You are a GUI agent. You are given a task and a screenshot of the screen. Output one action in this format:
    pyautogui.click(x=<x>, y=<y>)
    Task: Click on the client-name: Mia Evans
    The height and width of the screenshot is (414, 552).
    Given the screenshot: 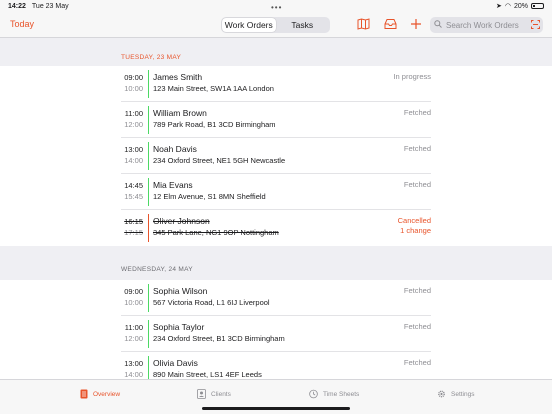 What is the action you would take?
    pyautogui.click(x=173, y=185)
    